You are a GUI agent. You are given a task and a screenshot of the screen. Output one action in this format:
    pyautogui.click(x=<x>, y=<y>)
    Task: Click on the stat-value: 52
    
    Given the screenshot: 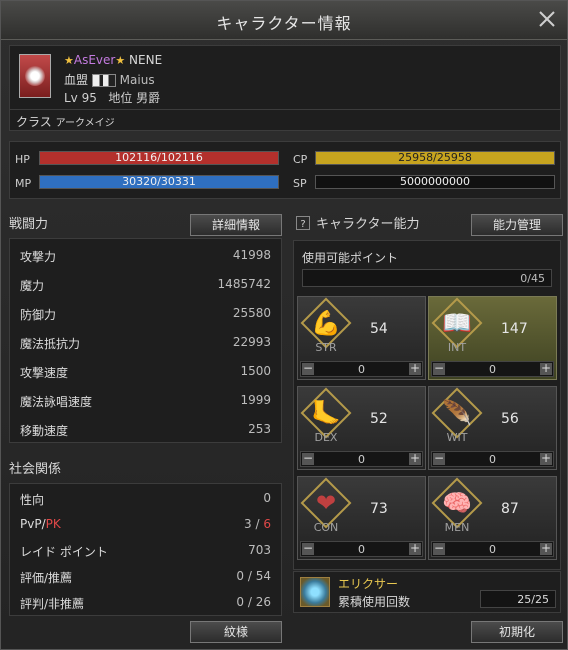 What is the action you would take?
    pyautogui.click(x=379, y=419)
    